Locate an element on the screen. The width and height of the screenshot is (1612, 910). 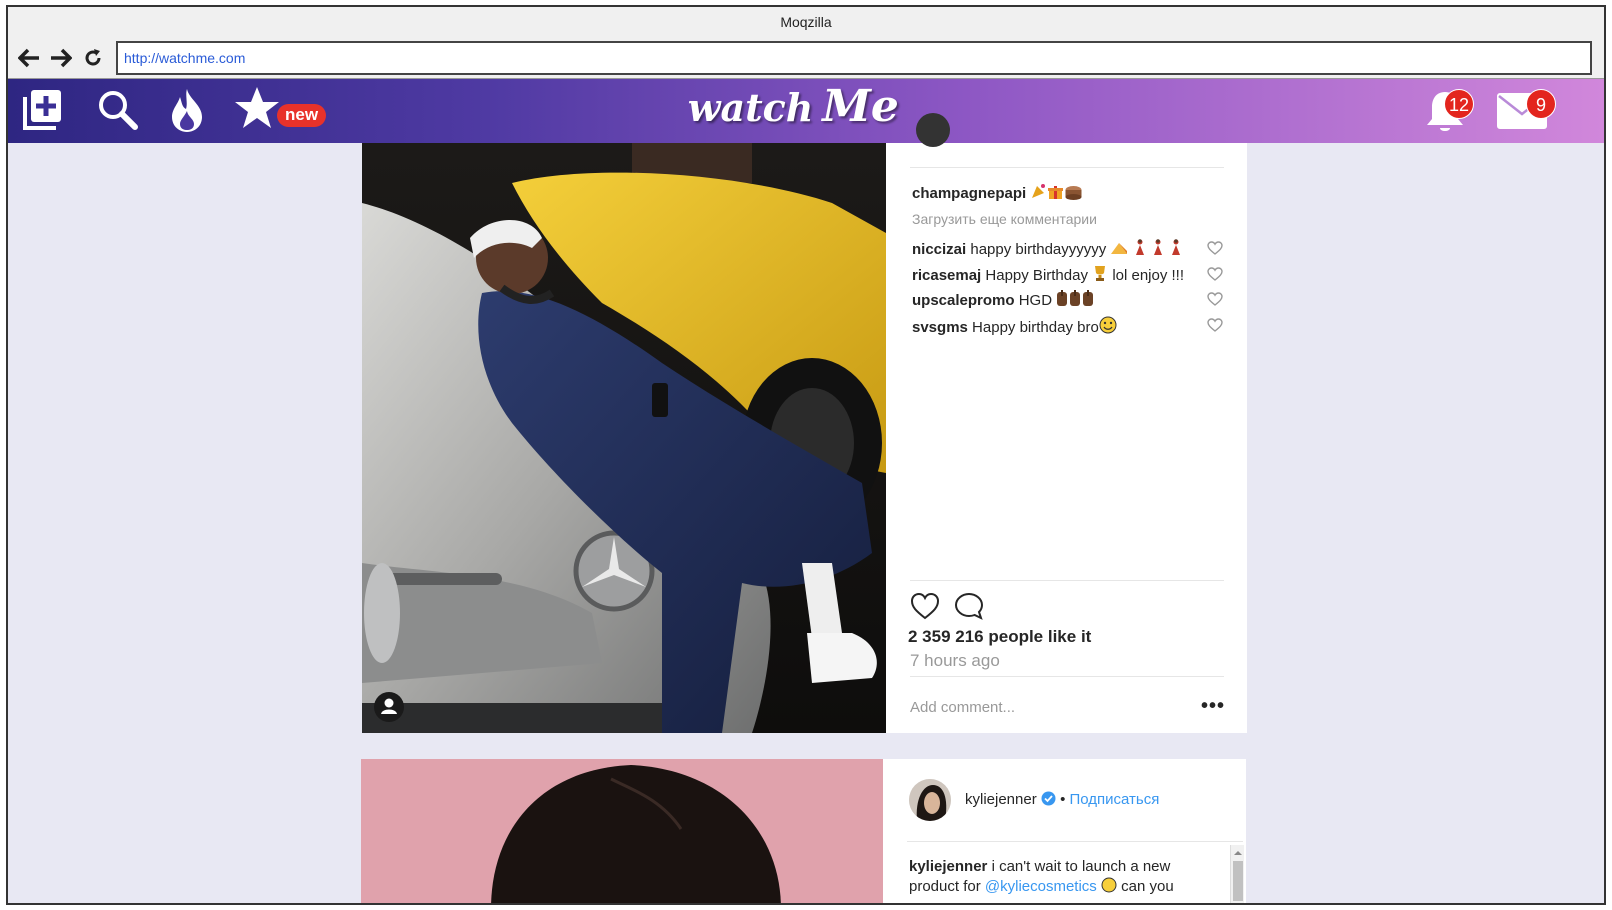
caption-text: can you is located at coordinates (1147, 886).